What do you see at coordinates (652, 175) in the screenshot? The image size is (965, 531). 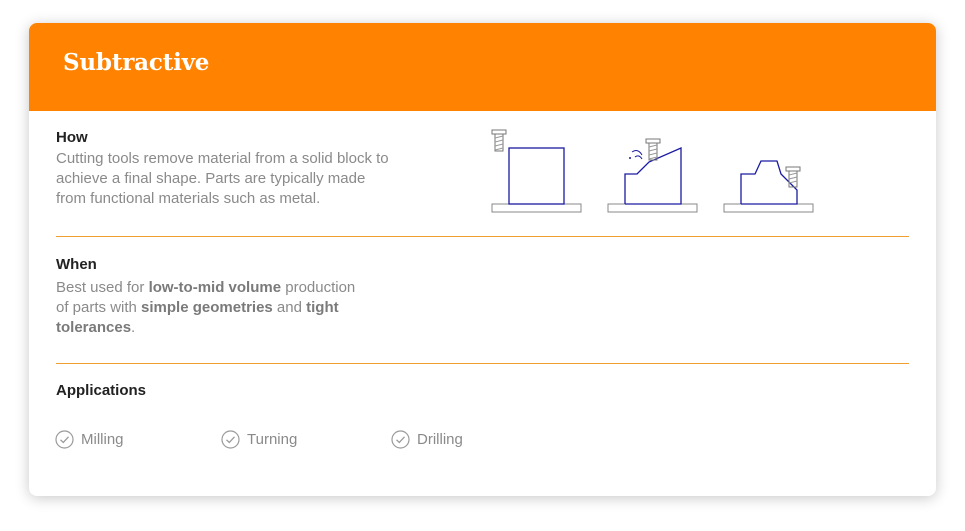 I see `step-2-illustration` at bounding box center [652, 175].